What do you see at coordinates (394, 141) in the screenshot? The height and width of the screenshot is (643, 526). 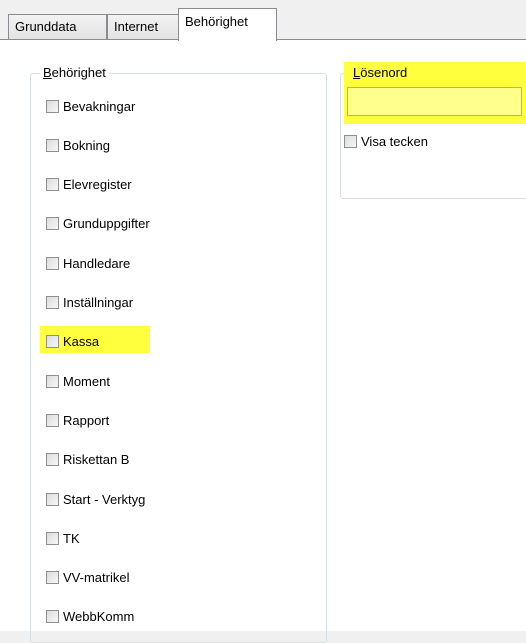 I see `checkbox-label: Visa tecken` at bounding box center [394, 141].